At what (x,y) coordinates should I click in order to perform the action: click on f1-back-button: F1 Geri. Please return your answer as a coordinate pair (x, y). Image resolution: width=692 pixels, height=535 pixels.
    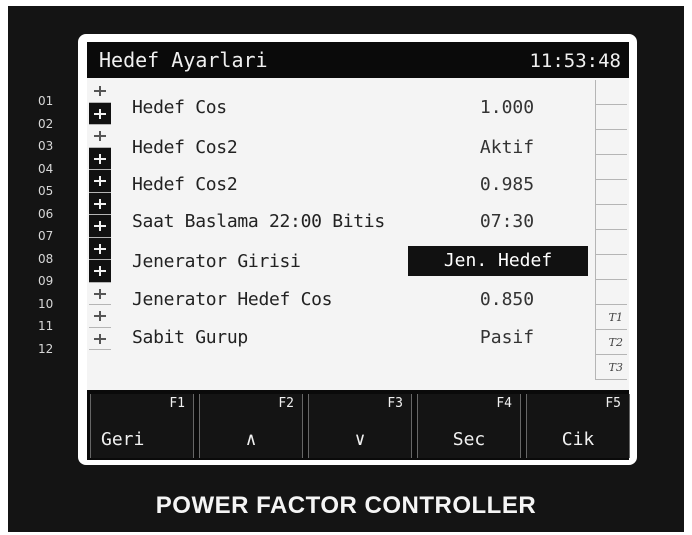
    Looking at the image, I should click on (142, 426).